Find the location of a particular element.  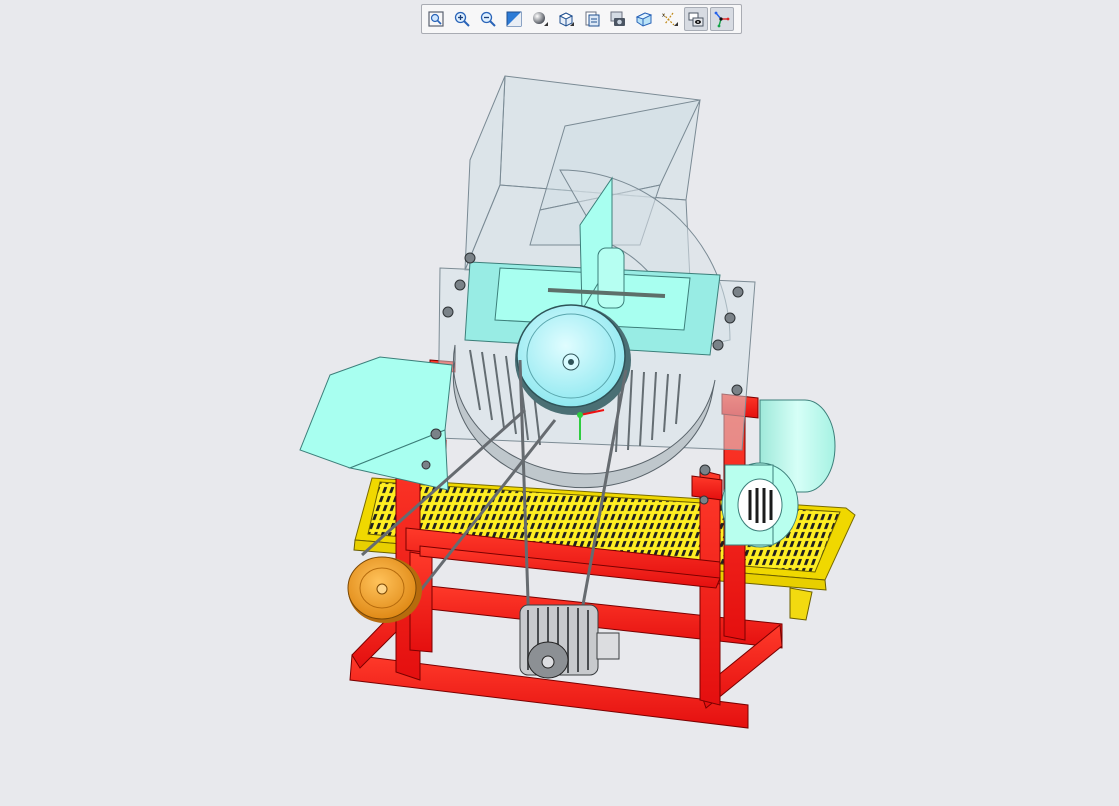

render-capture-icon is located at coordinates (618, 19).